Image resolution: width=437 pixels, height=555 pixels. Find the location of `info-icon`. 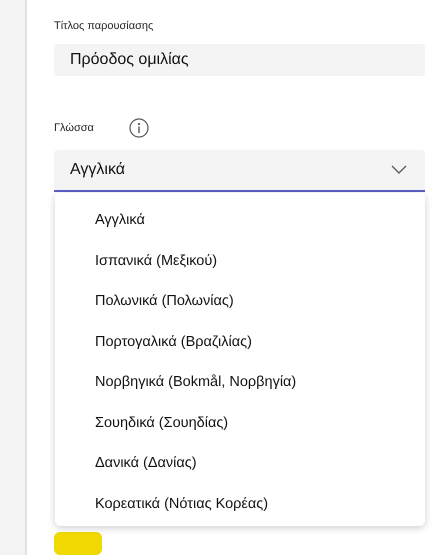

info-icon is located at coordinates (138, 128).